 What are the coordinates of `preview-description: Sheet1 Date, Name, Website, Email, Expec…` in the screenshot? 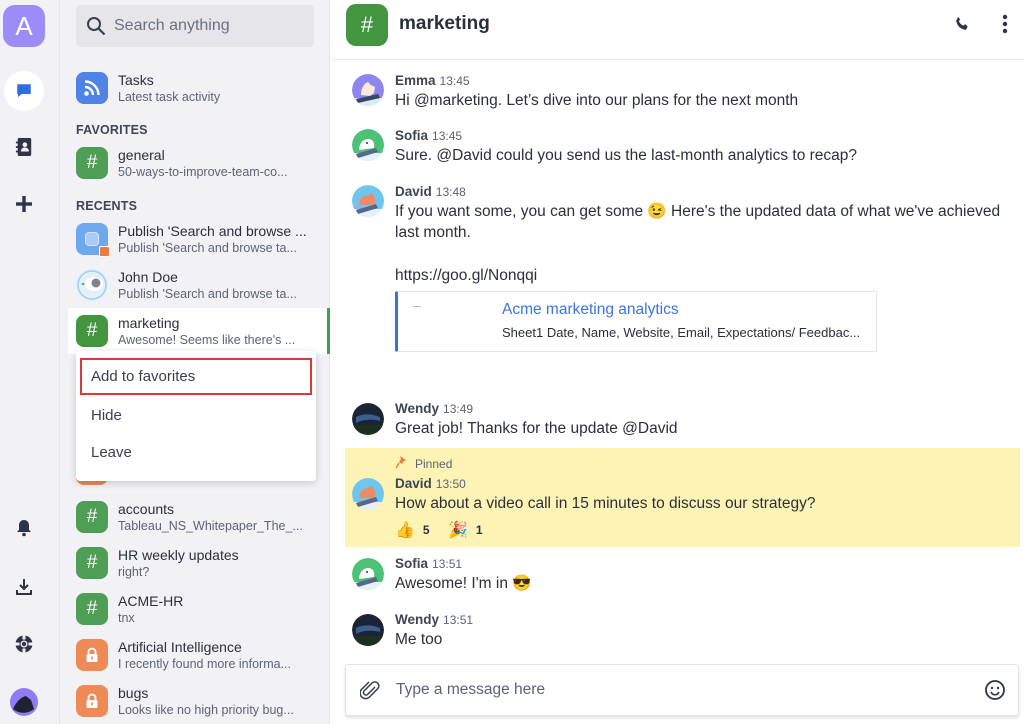 It's located at (681, 332).